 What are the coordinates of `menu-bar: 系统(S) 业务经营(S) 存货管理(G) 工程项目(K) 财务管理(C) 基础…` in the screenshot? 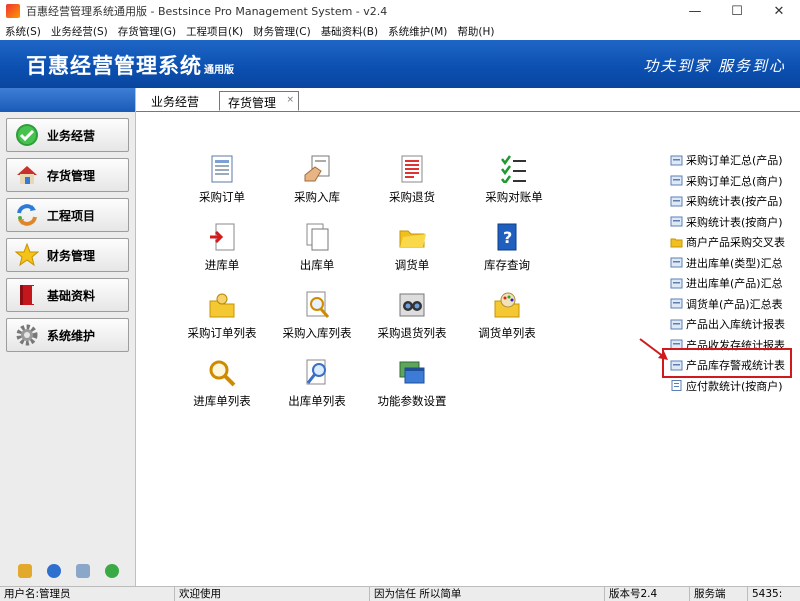 It's located at (400, 31).